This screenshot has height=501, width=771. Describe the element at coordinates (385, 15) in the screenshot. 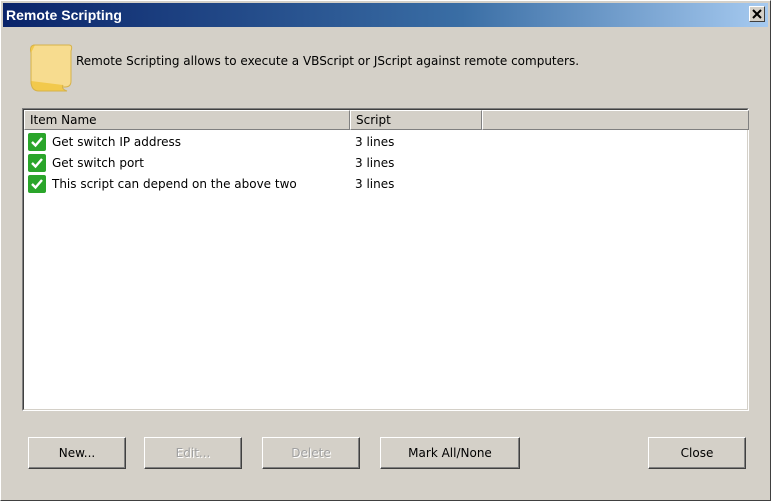

I see `title-bar: Remote Scripting` at that location.